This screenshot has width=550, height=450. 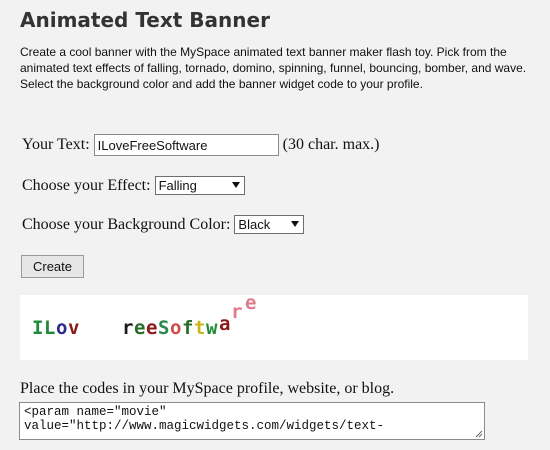 What do you see at coordinates (164, 328) in the screenshot?
I see `banner-letter: S` at bounding box center [164, 328].